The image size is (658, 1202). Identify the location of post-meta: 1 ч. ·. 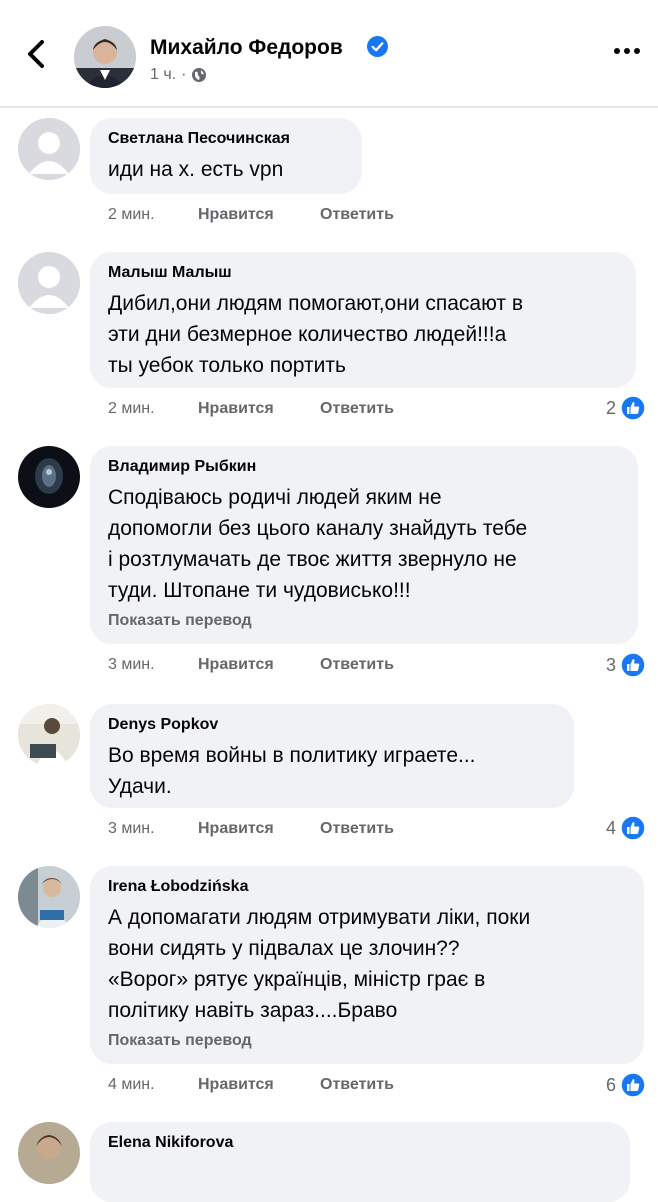
(178, 75).